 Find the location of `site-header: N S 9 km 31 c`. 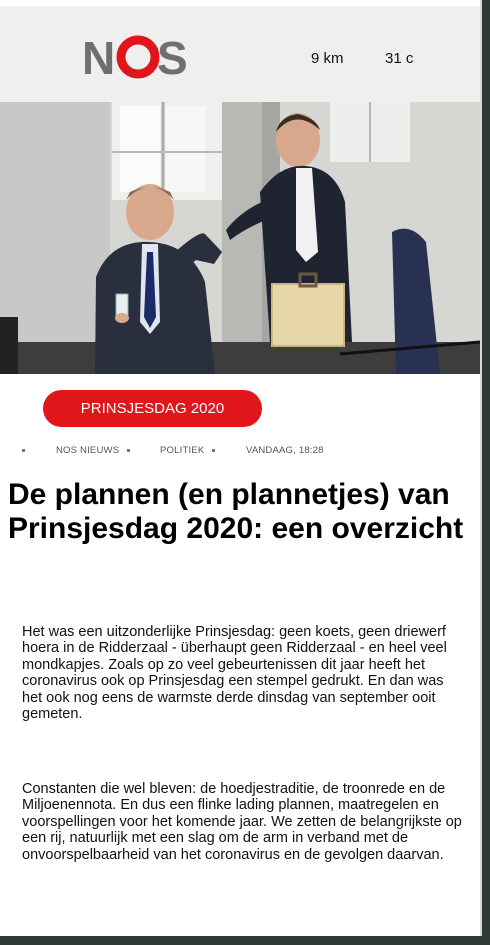

site-header: N S 9 km 31 c is located at coordinates (240, 54).